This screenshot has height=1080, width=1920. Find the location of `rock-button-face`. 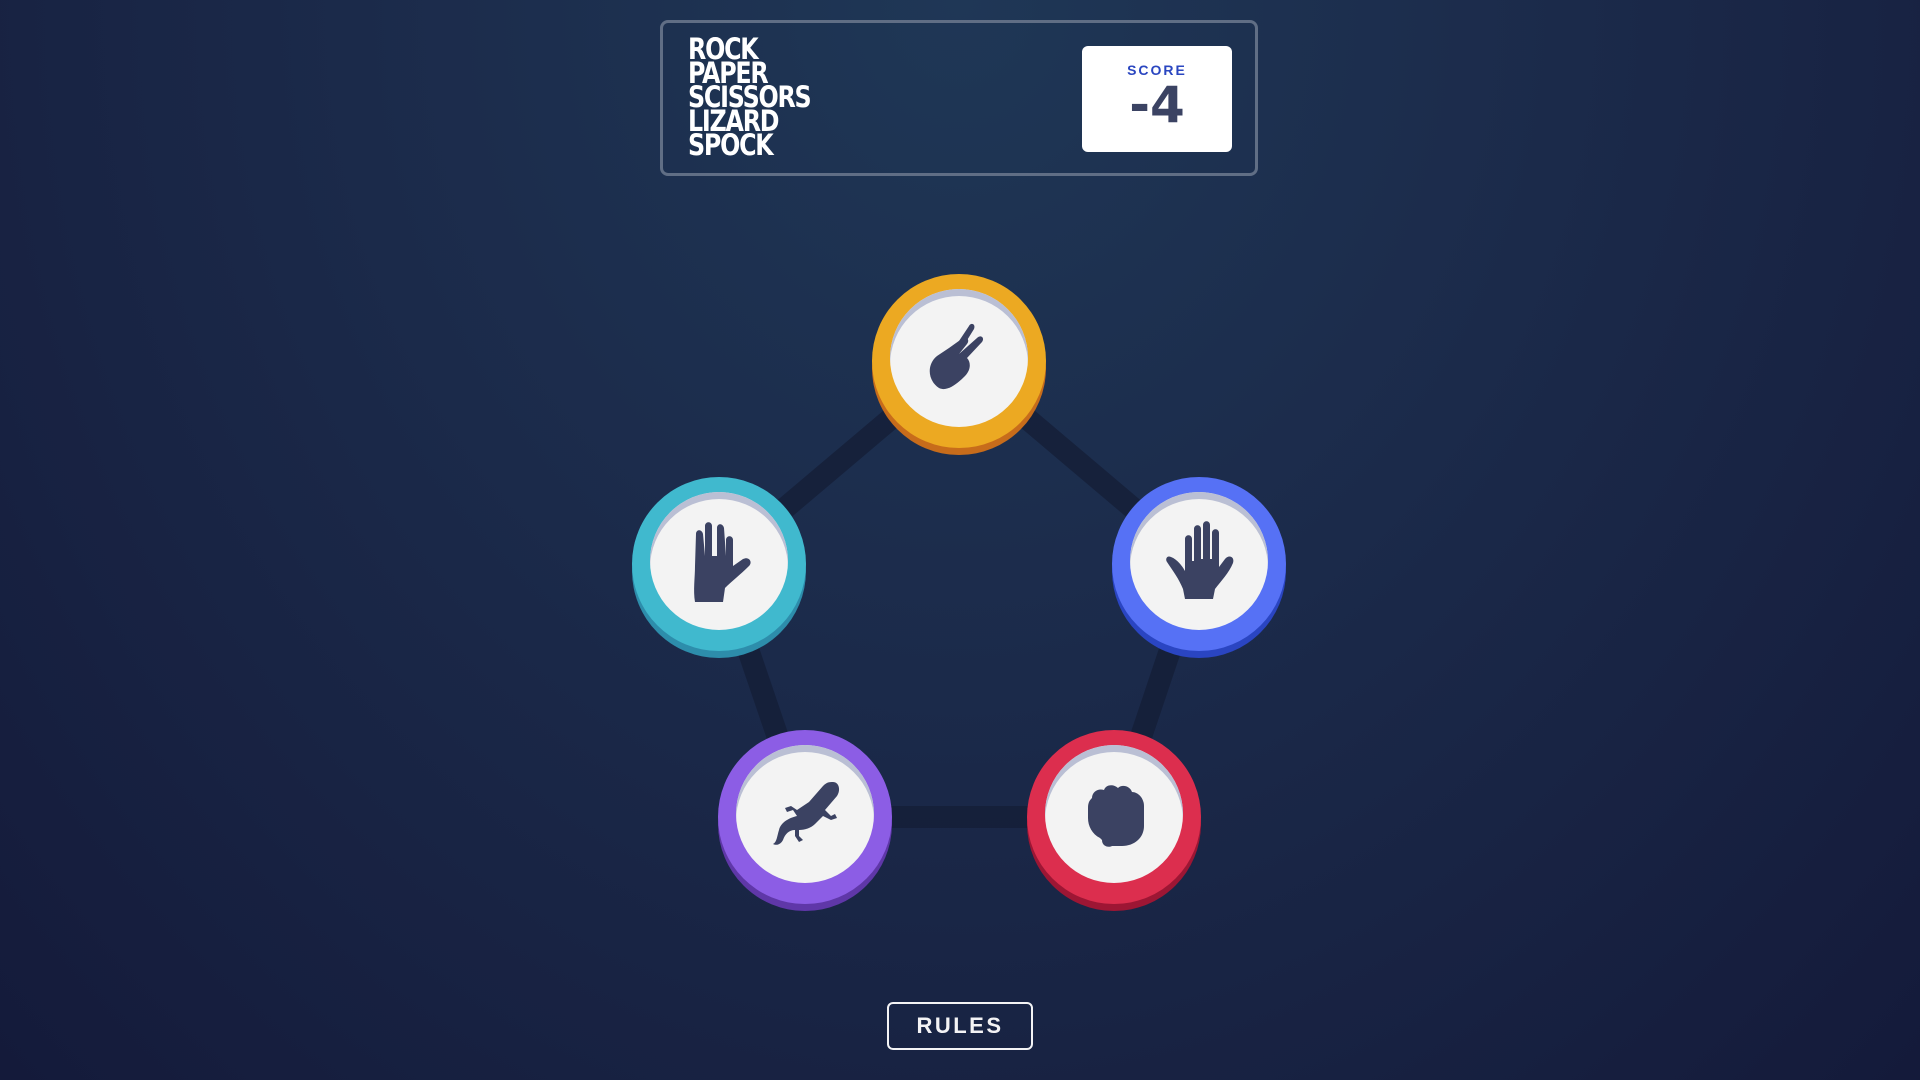

rock-button-face is located at coordinates (1114, 814).